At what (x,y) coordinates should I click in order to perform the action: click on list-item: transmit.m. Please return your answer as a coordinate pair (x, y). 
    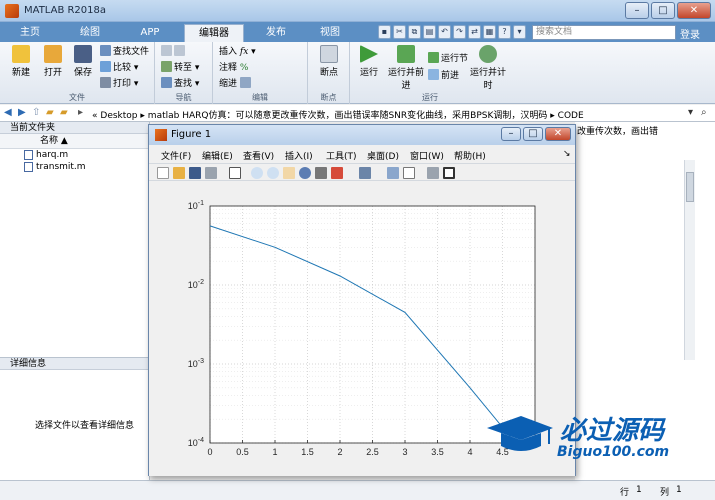
    Looking at the image, I should click on (74, 167).